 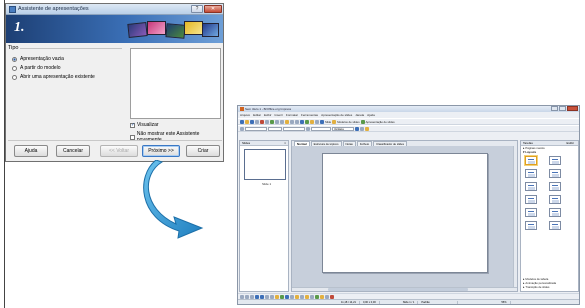 I want to click on radio-empty-presentation: Apresentação vazia, so click(x=38, y=59).